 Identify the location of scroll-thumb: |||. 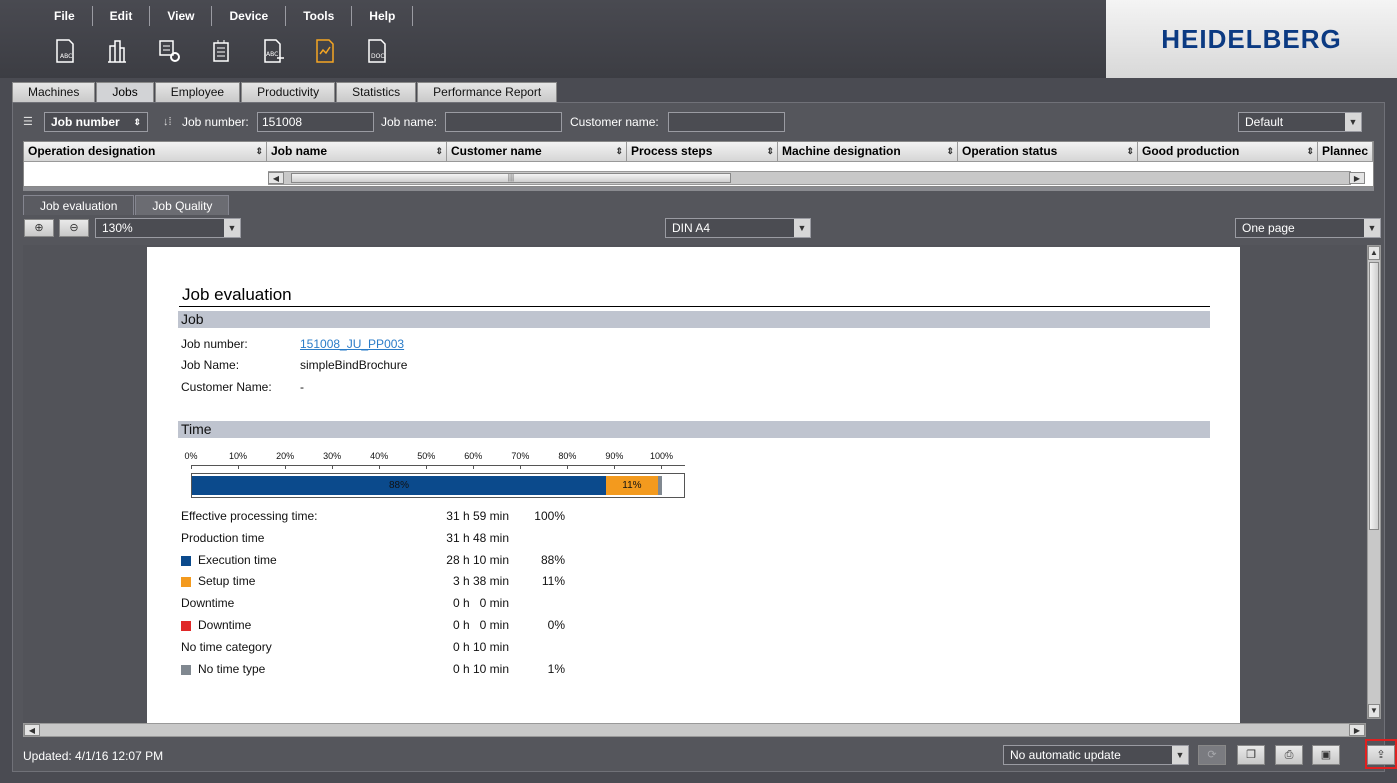
(511, 178).